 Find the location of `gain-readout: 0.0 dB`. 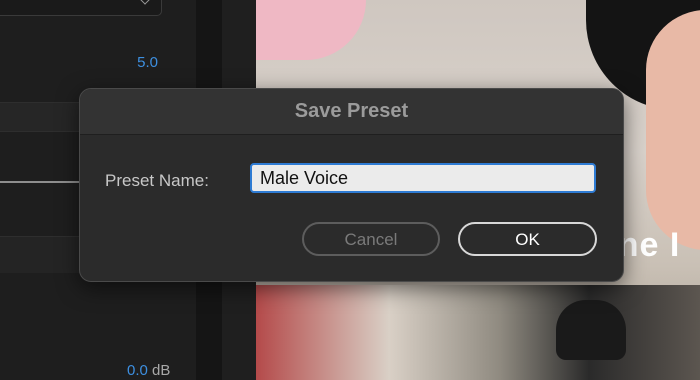

gain-readout: 0.0 dB is located at coordinates (148, 370).